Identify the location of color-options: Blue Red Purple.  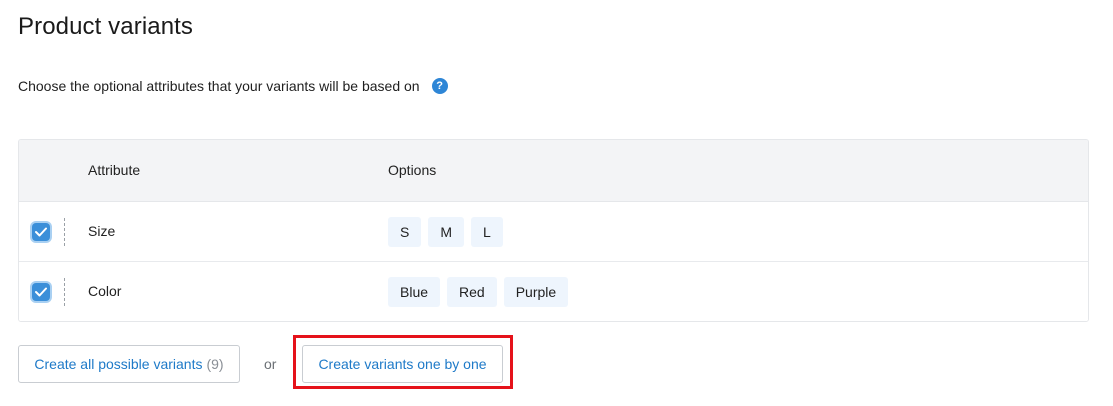
(478, 292).